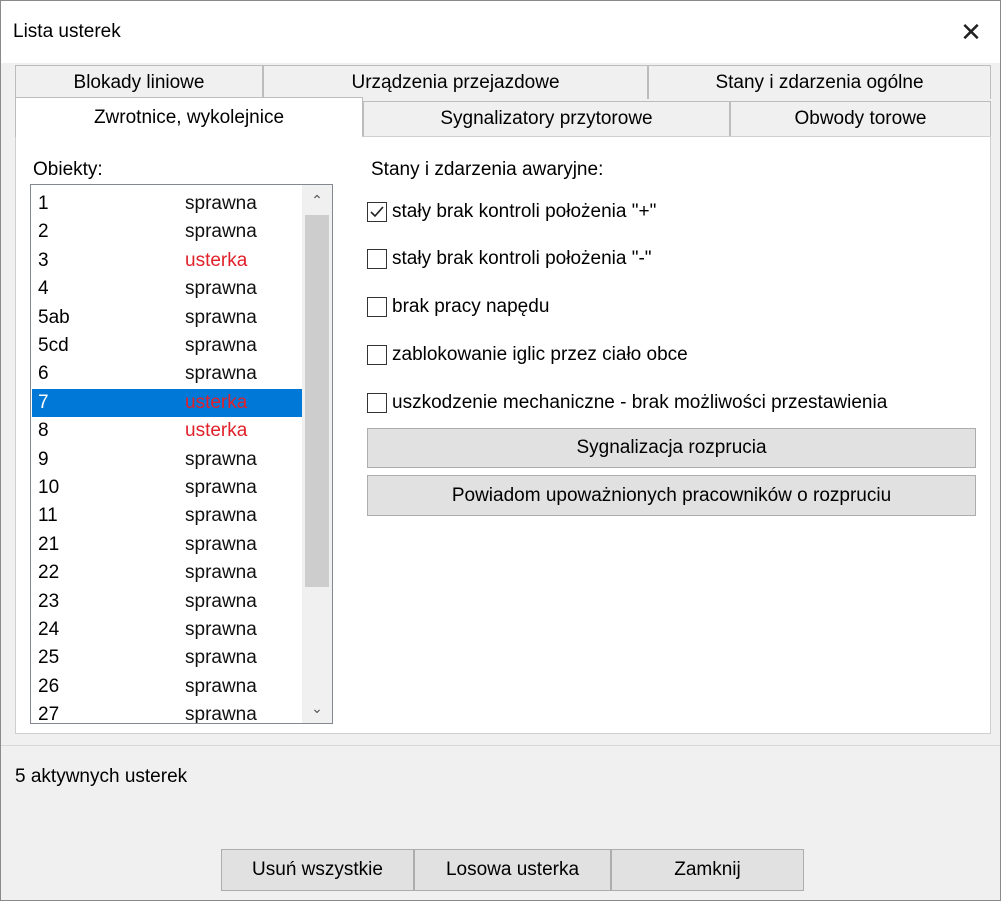 The width and height of the screenshot is (1001, 901). Describe the element at coordinates (49, 658) in the screenshot. I see `object-name: 25` at that location.